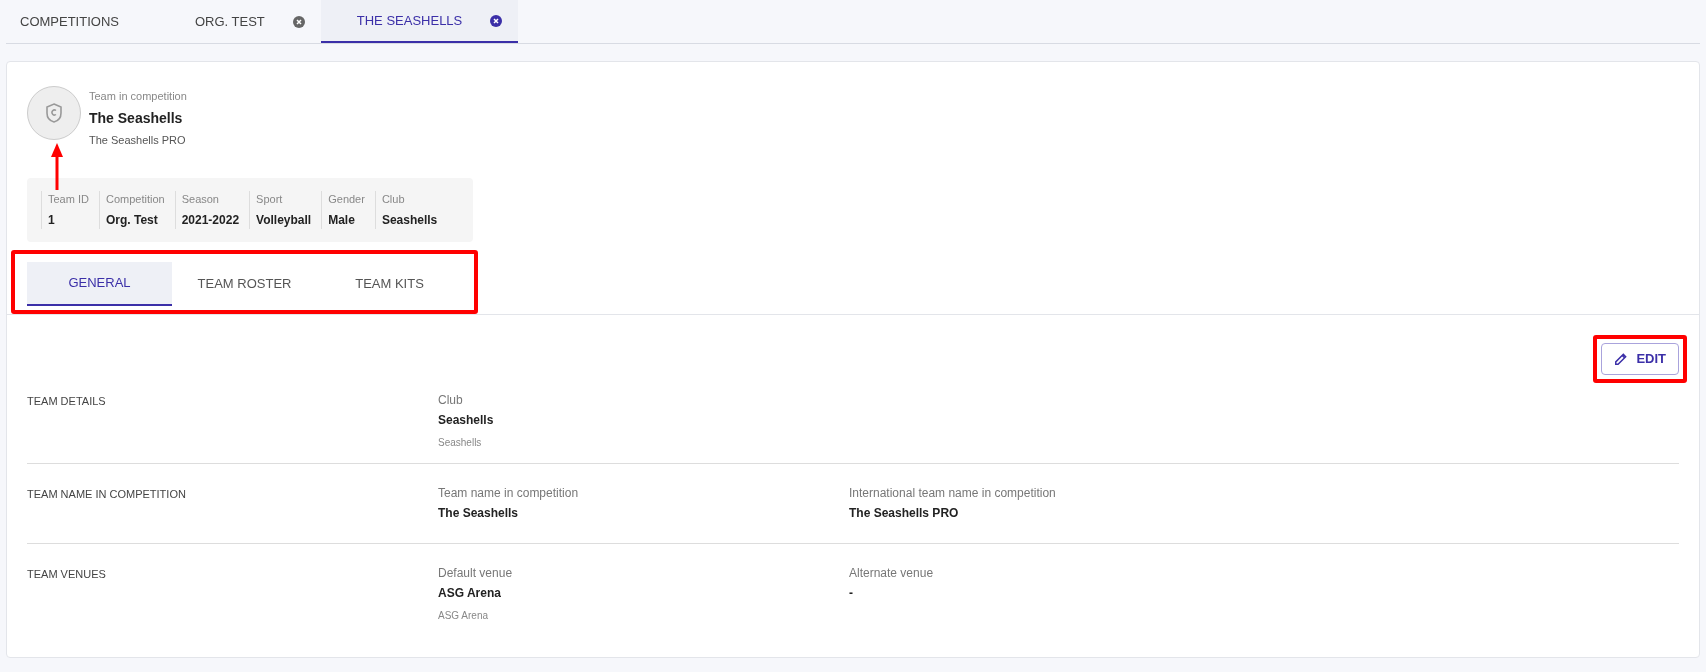 The width and height of the screenshot is (1706, 672). What do you see at coordinates (904, 513) in the screenshot?
I see `field-value: The Seashells PRO` at bounding box center [904, 513].